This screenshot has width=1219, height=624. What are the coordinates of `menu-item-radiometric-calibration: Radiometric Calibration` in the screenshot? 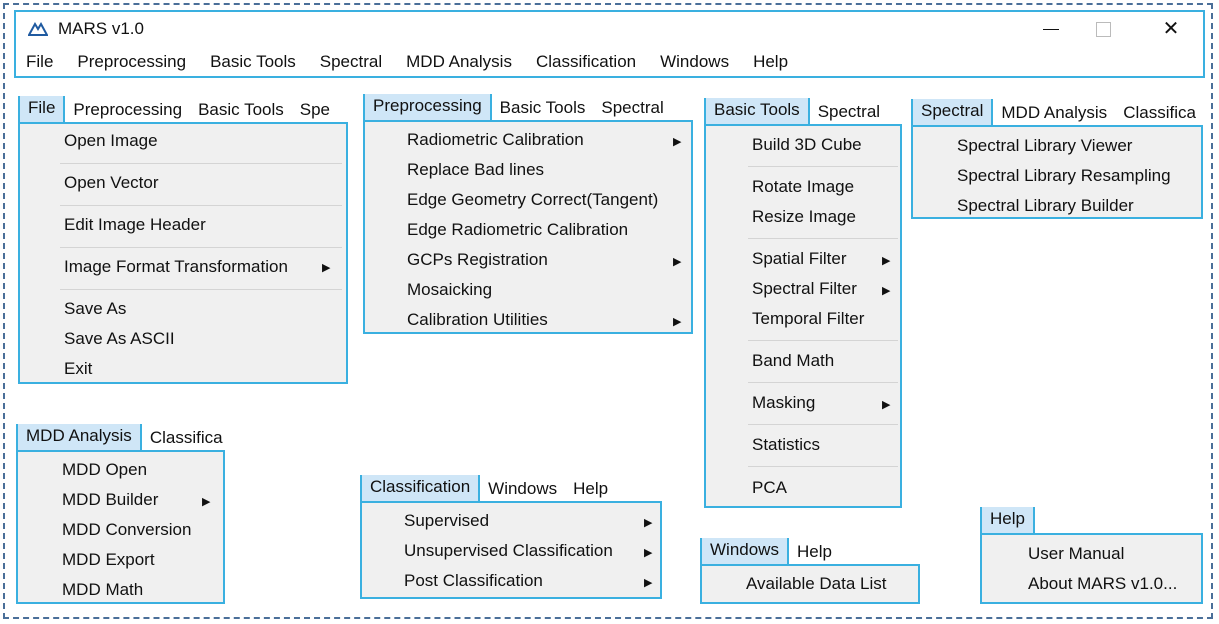 It's located at (495, 140).